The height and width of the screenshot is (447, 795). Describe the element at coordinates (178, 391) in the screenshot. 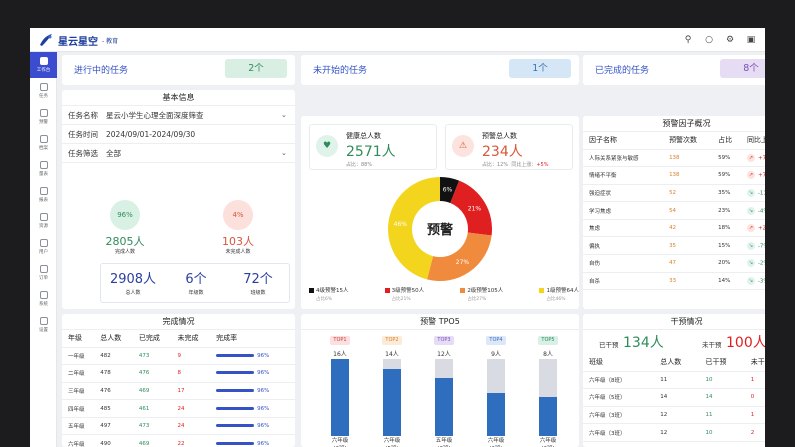

I see `table-row: 三年级 476 469 17 96%` at that location.